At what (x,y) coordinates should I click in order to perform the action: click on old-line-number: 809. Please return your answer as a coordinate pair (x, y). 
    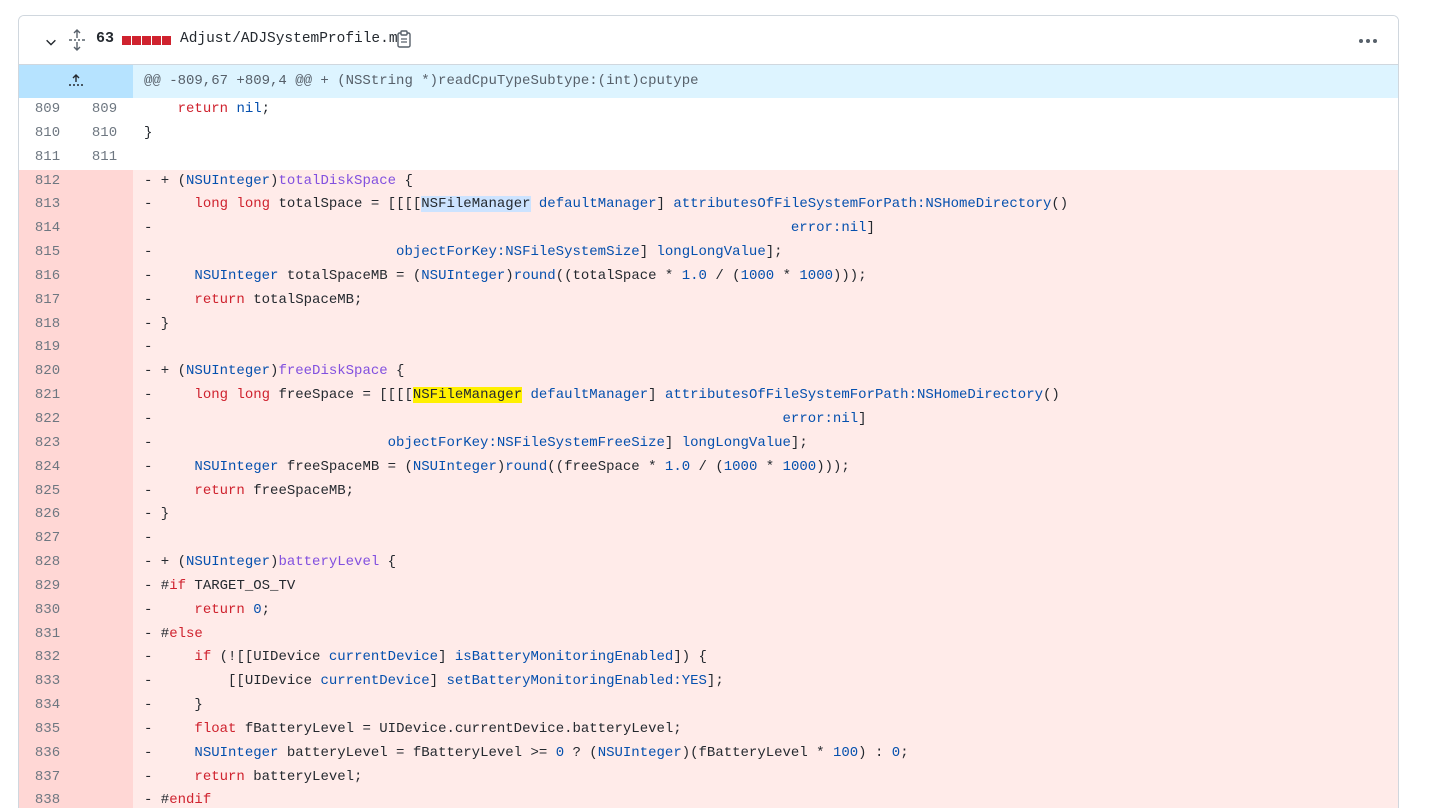
    Looking at the image, I should click on (47, 110).